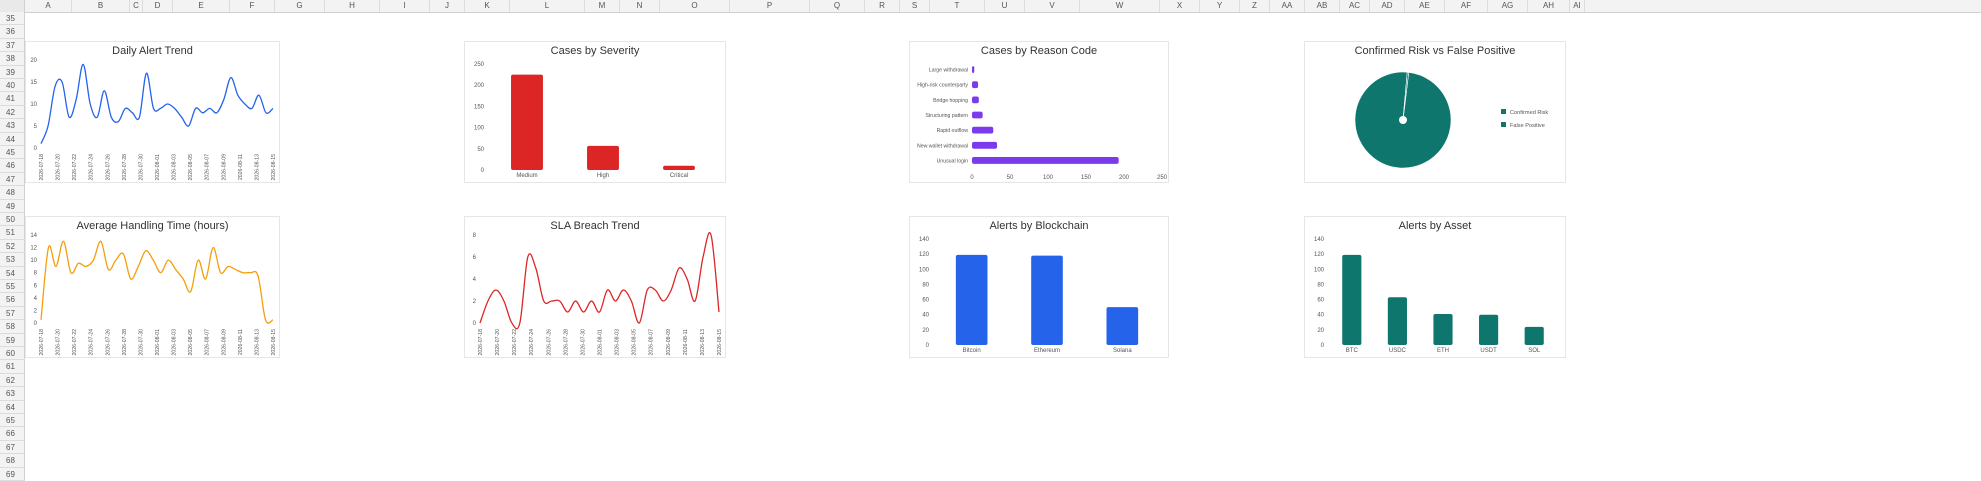 This screenshot has height=481, width=1981. Describe the element at coordinates (12, 260) in the screenshot. I see `row-header-53: 53` at that location.